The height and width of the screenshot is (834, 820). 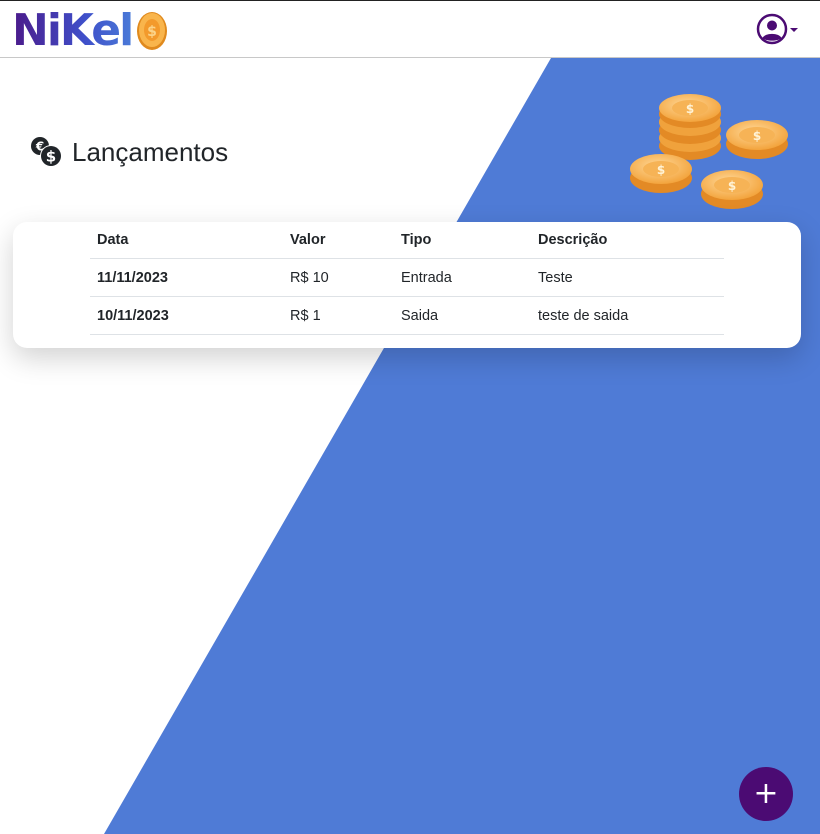 I want to click on top-navbar: NiKel $, so click(x=410, y=29).